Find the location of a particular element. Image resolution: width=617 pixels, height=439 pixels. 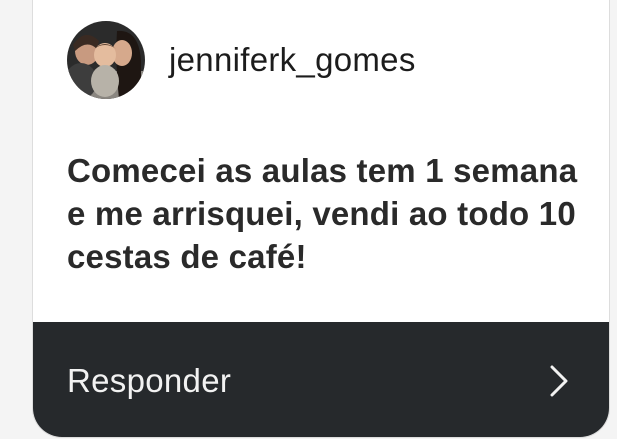

reply-button-label: Responder is located at coordinates (149, 380).